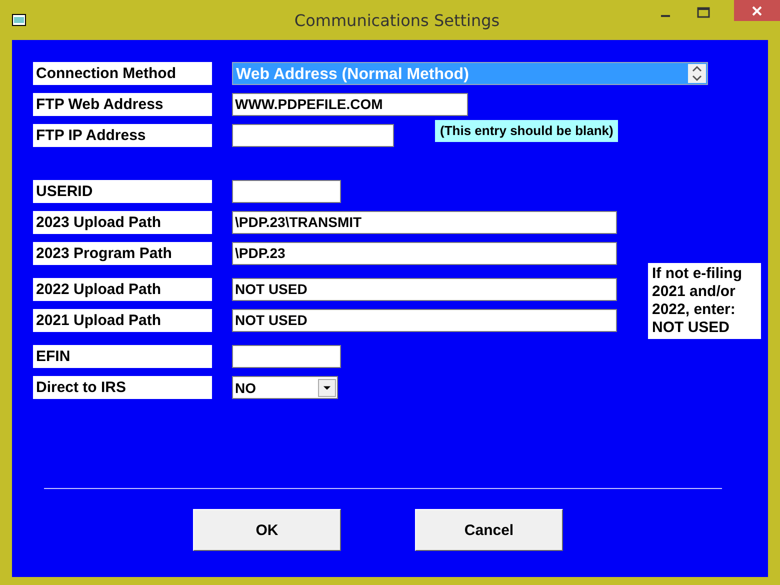 This screenshot has width=780, height=585. I want to click on input-field: \PDP.23\TRANSMIT, so click(424, 222).